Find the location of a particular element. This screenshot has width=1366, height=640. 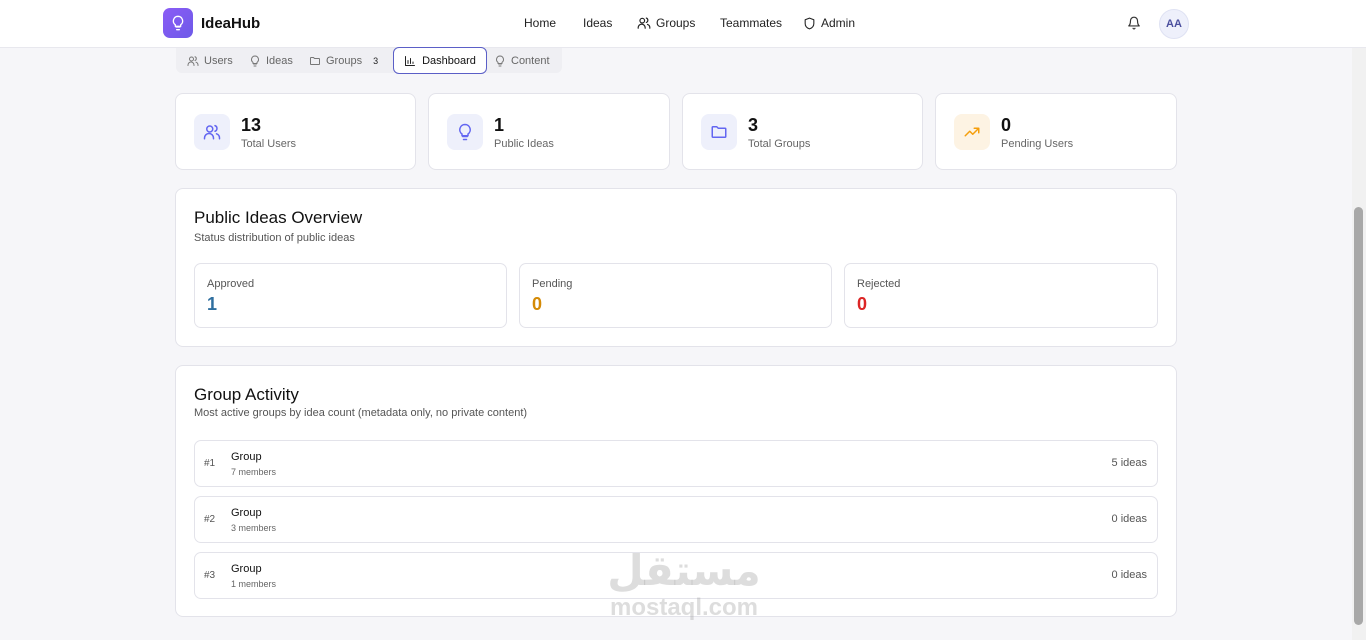

tab-users-label: Users is located at coordinates (218, 61).